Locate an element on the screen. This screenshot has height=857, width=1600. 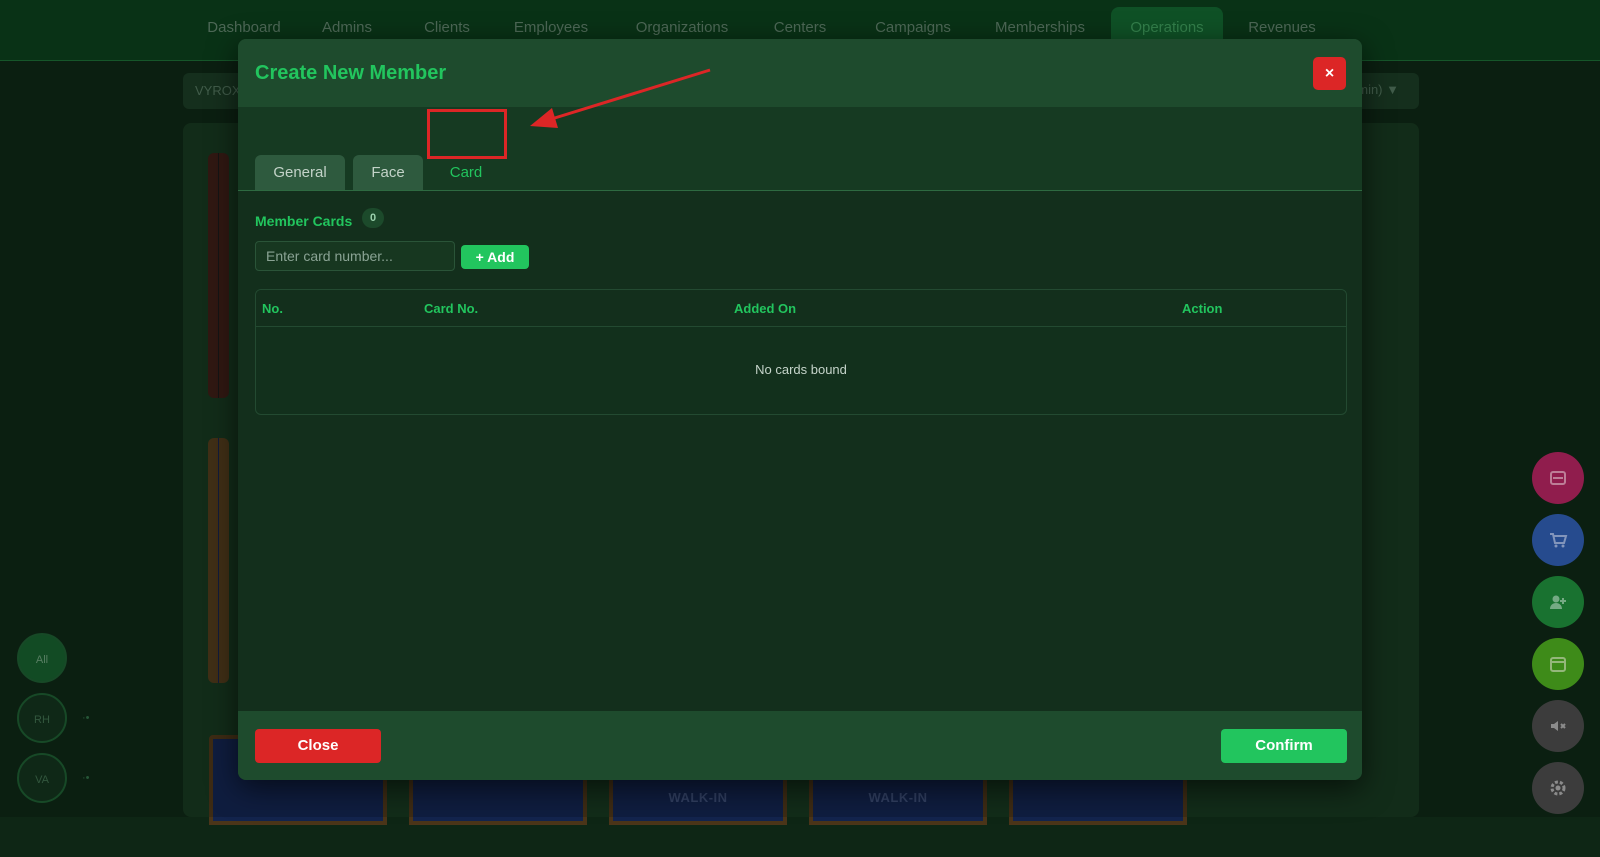
annotation-arrow-icon is located at coordinates (620, 98).